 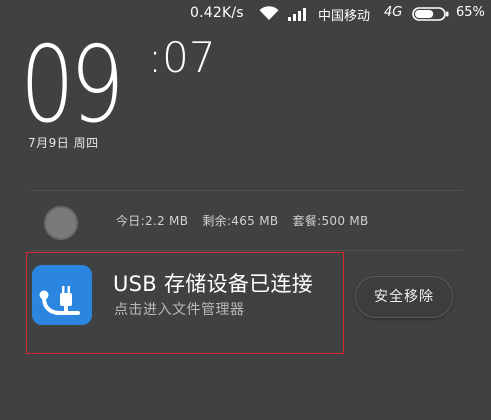 I want to click on notification-subtitle: 点击进入文件管理器, so click(x=179, y=310).